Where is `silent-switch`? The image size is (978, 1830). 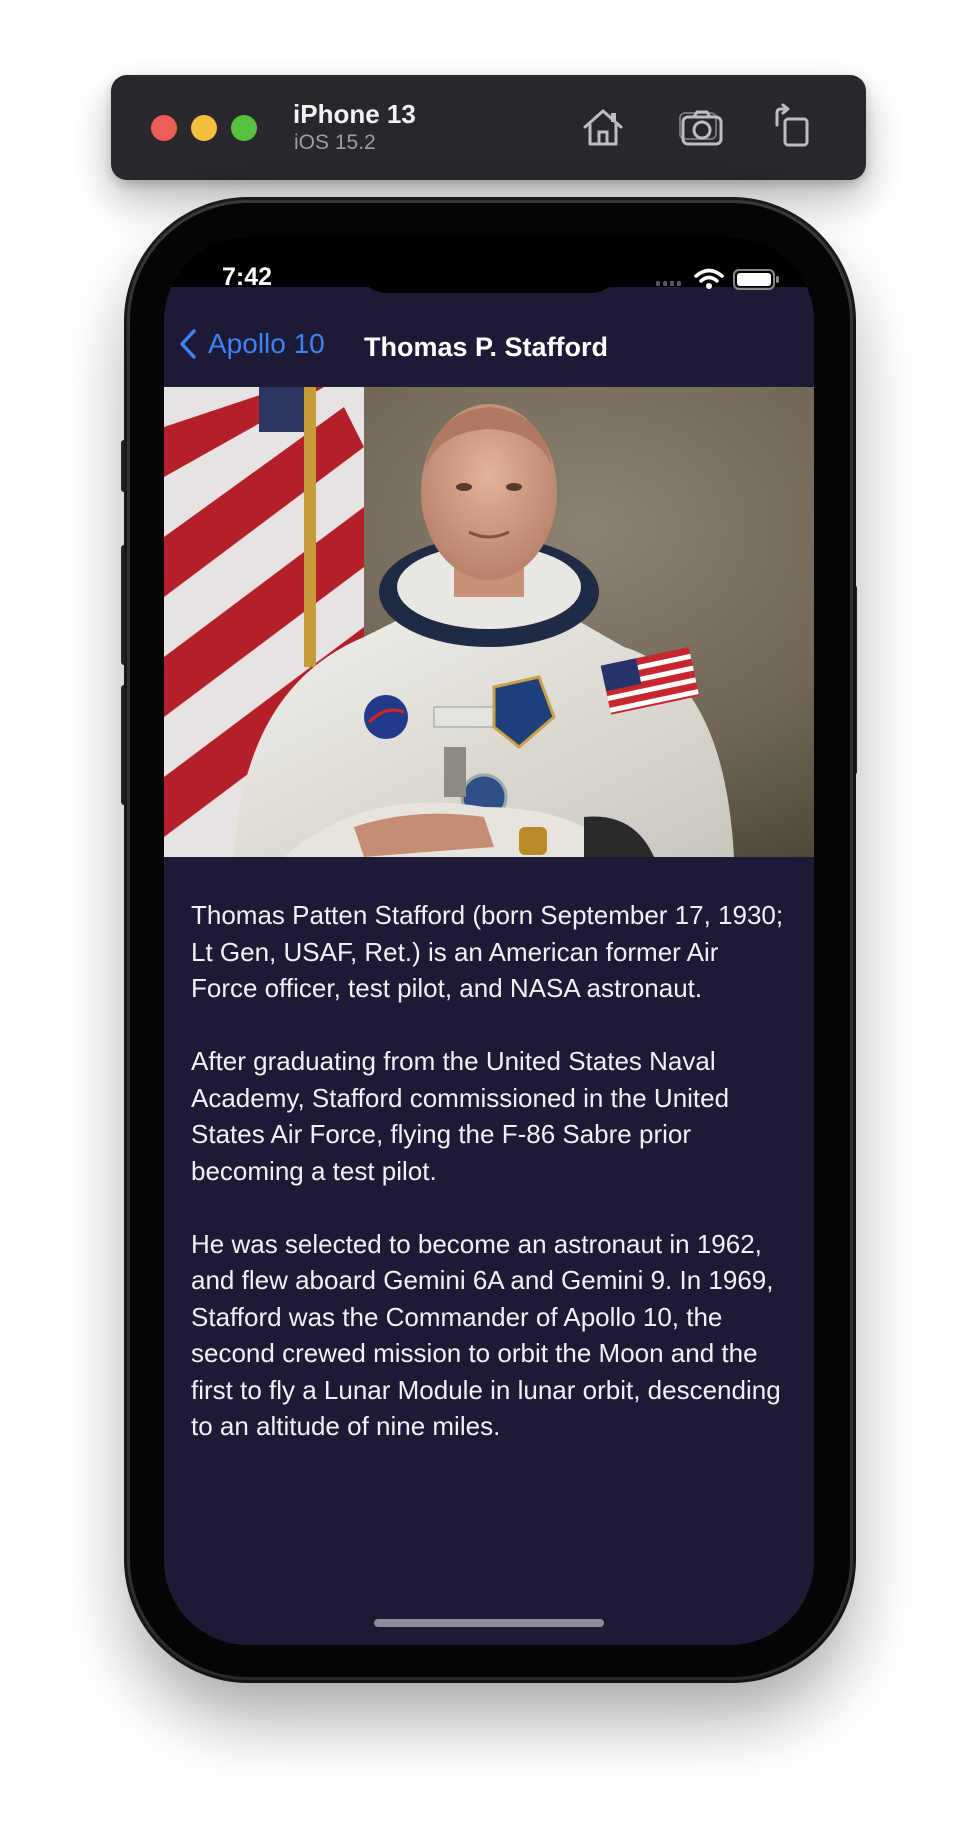 silent-switch is located at coordinates (125, 466).